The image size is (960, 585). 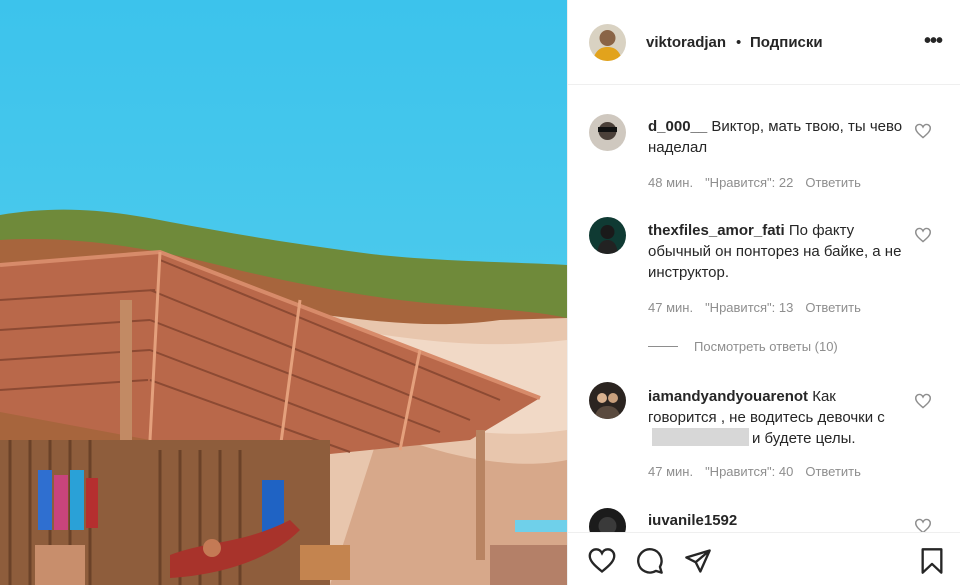 I want to click on post-header: viktoradjan • Подписки •••, so click(x=764, y=42).